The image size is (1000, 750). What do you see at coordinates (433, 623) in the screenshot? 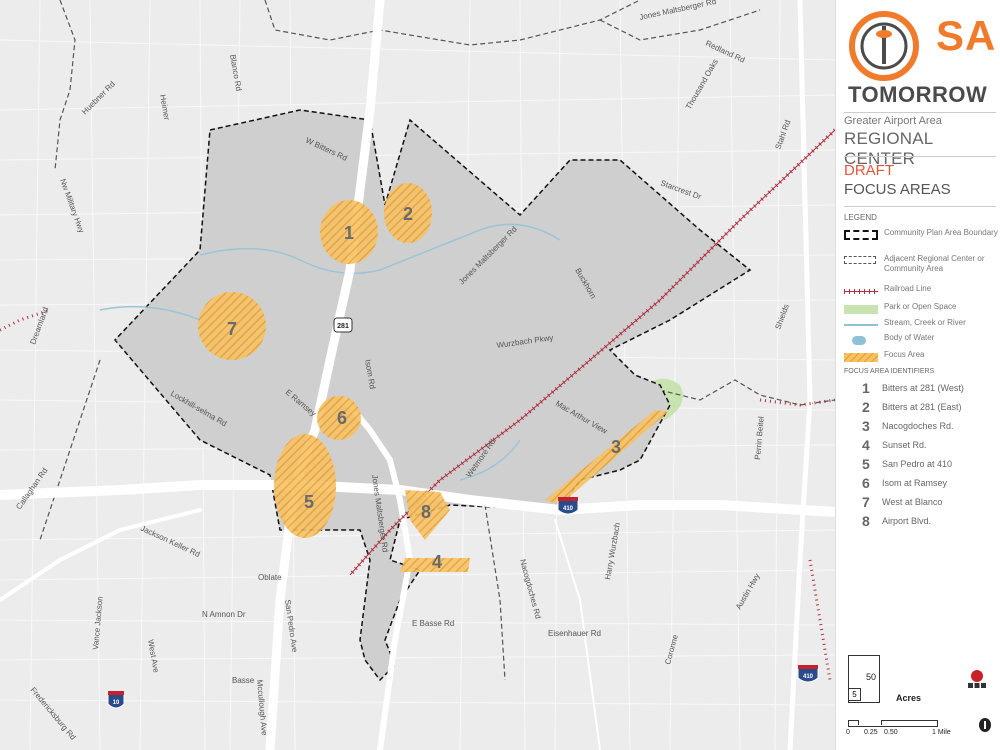
I see `road-label-e-basse: E Basse Rd` at bounding box center [433, 623].